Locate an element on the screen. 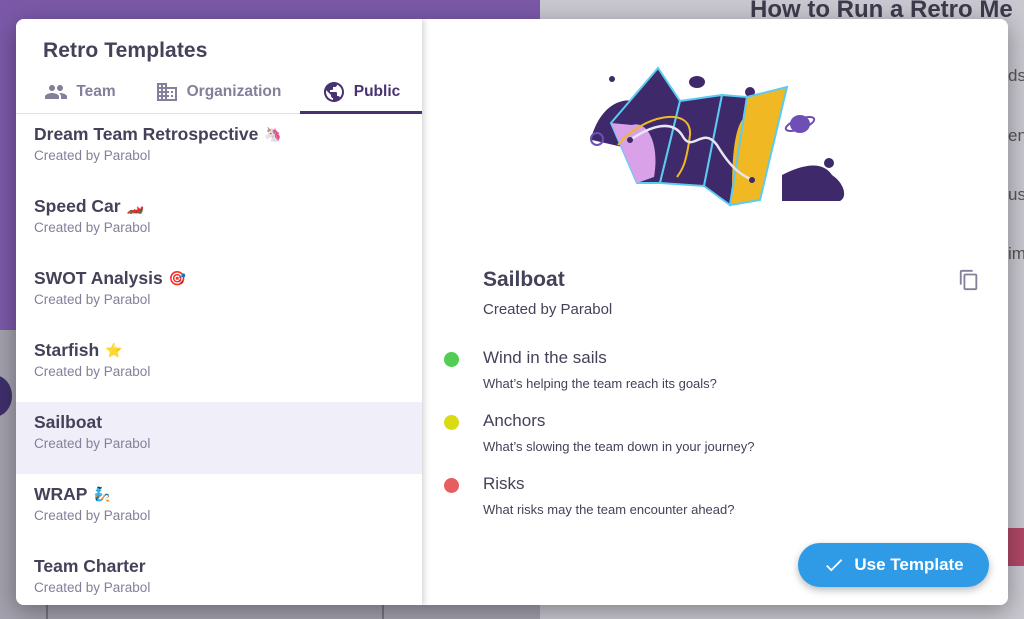  template-name: Team Charter is located at coordinates (90, 565).